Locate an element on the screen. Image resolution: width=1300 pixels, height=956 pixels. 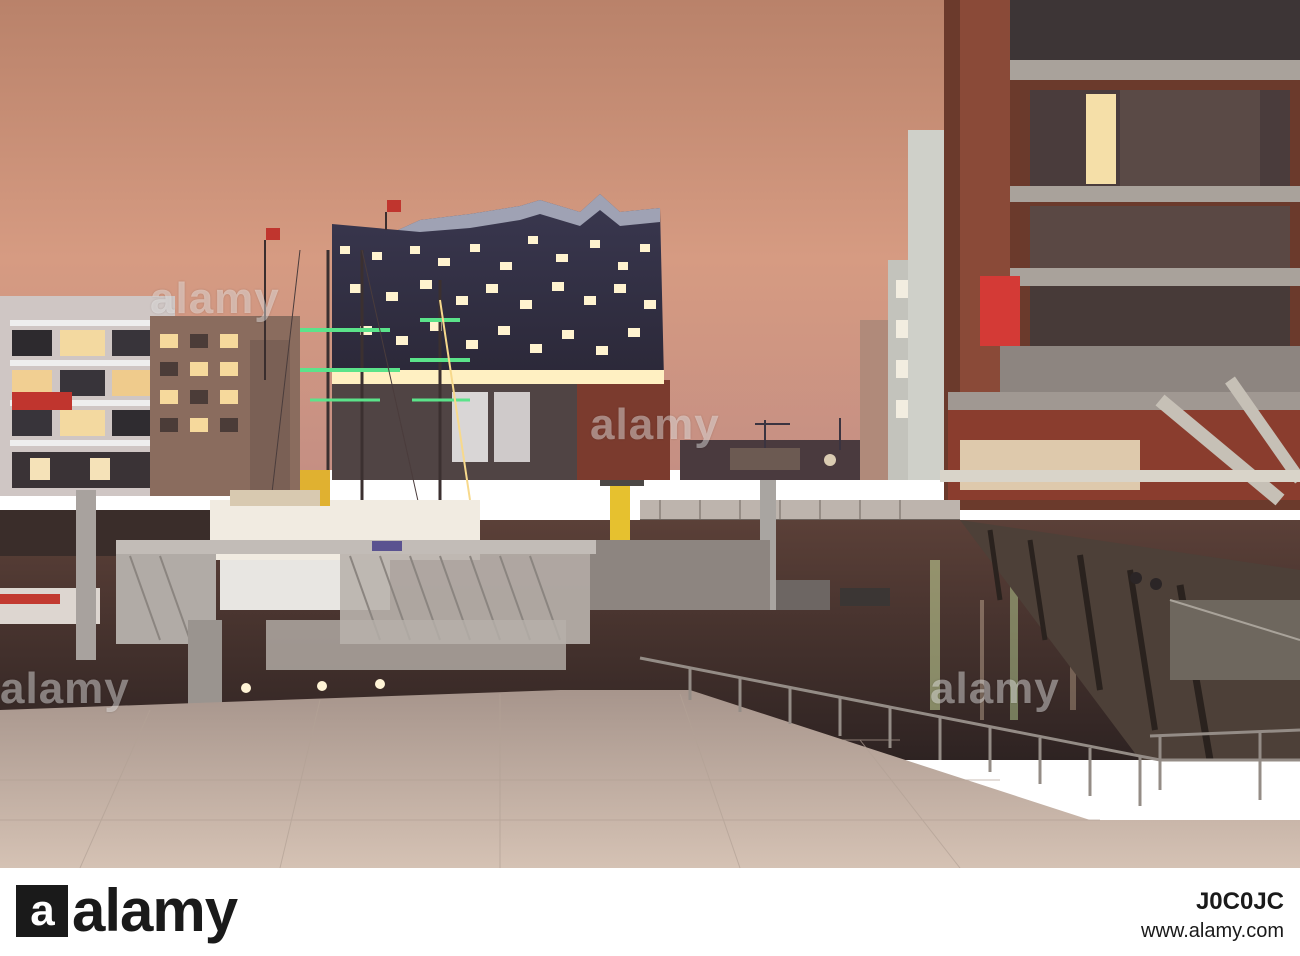
footer-bar: a alamy J0C0JC www.alamy.com is located at coordinates (650, 912).